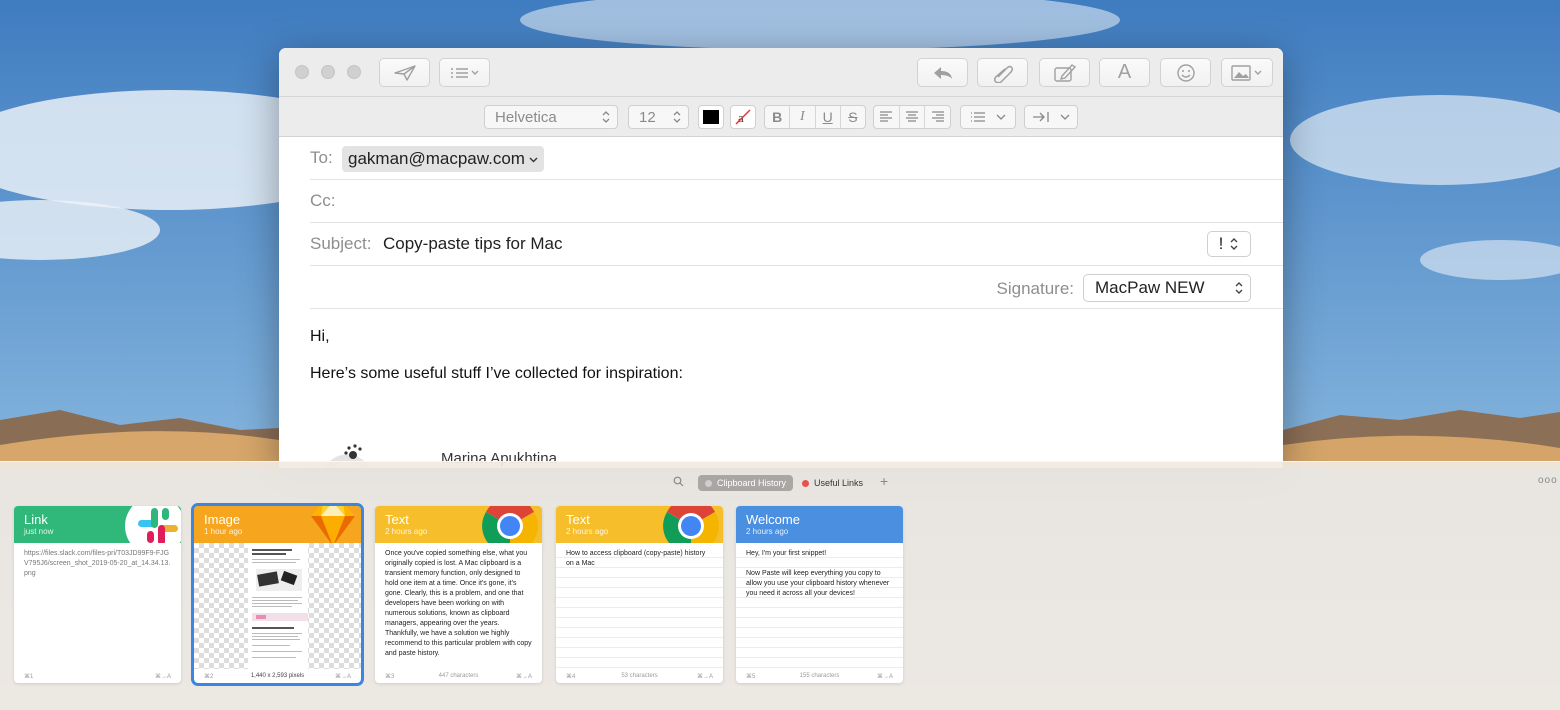  I want to click on card-paste-hint: ⌘→A, so click(162, 676).